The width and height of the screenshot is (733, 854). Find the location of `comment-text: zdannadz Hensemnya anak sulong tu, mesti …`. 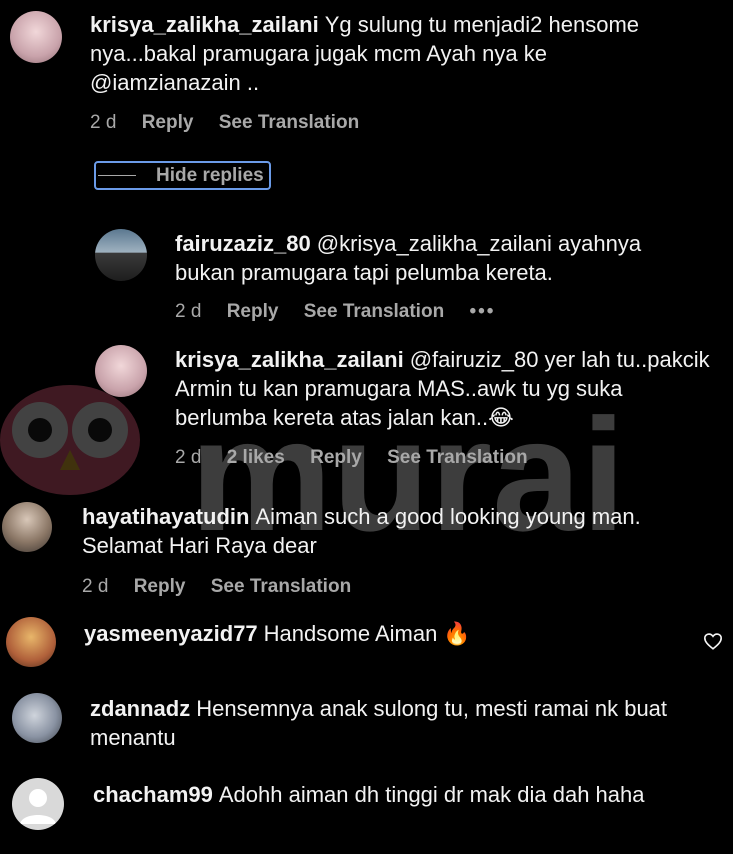

comment-text: zdannadz Hensemnya anak sulong tu, mesti … is located at coordinates (405, 723).